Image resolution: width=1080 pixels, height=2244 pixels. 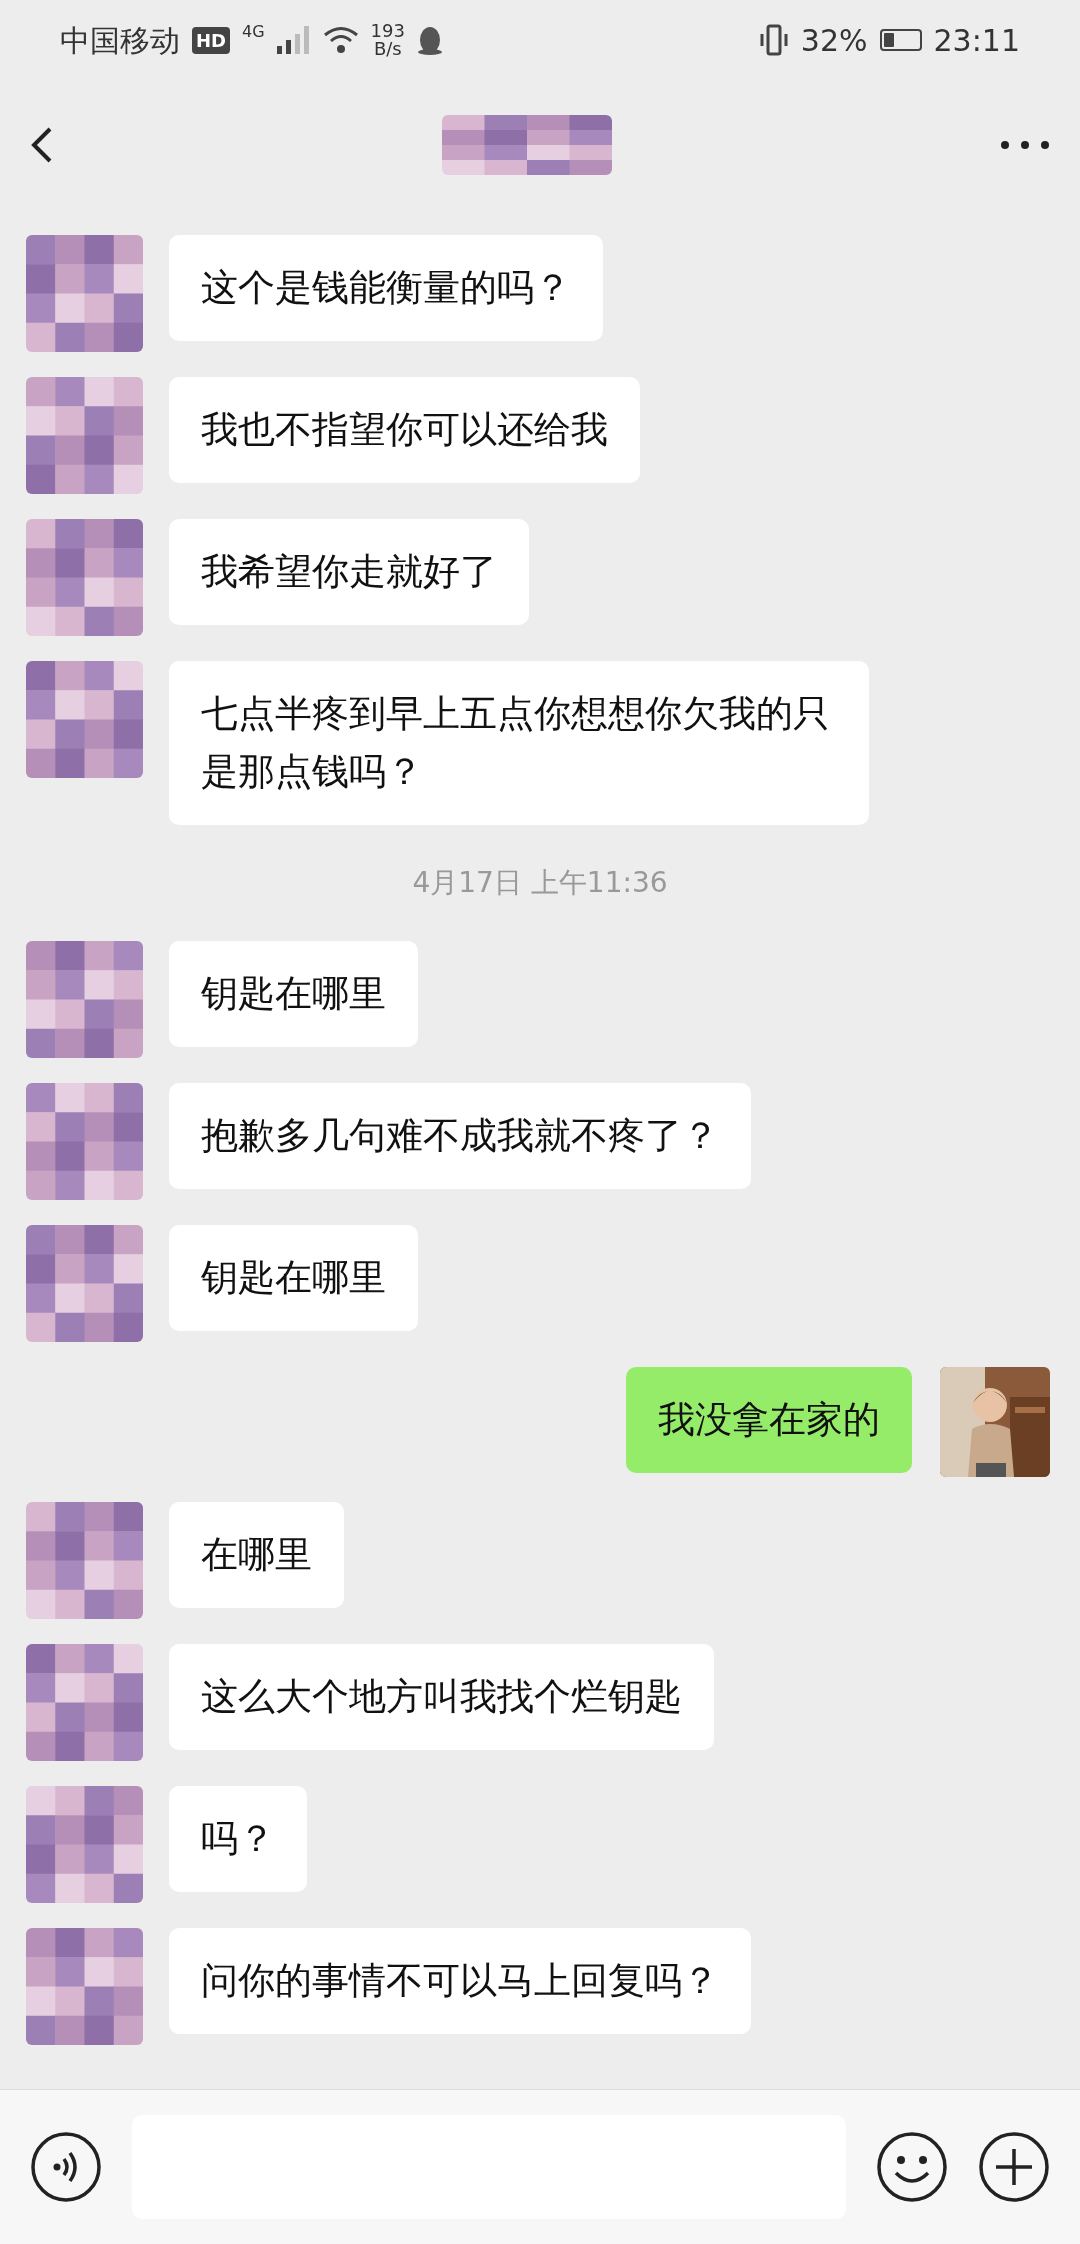 What do you see at coordinates (386, 288) in the screenshot?
I see `message-bubble: 这个是钱能衡量的吗？` at bounding box center [386, 288].